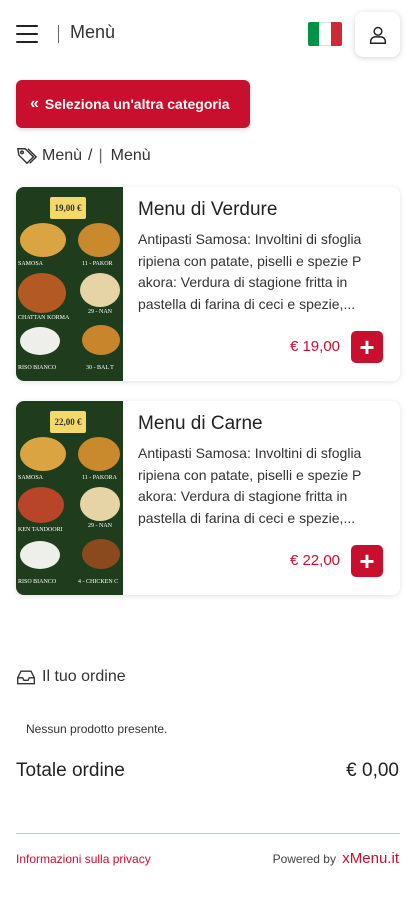 This screenshot has width=415, height=900. I want to click on user-icon, so click(377, 35).